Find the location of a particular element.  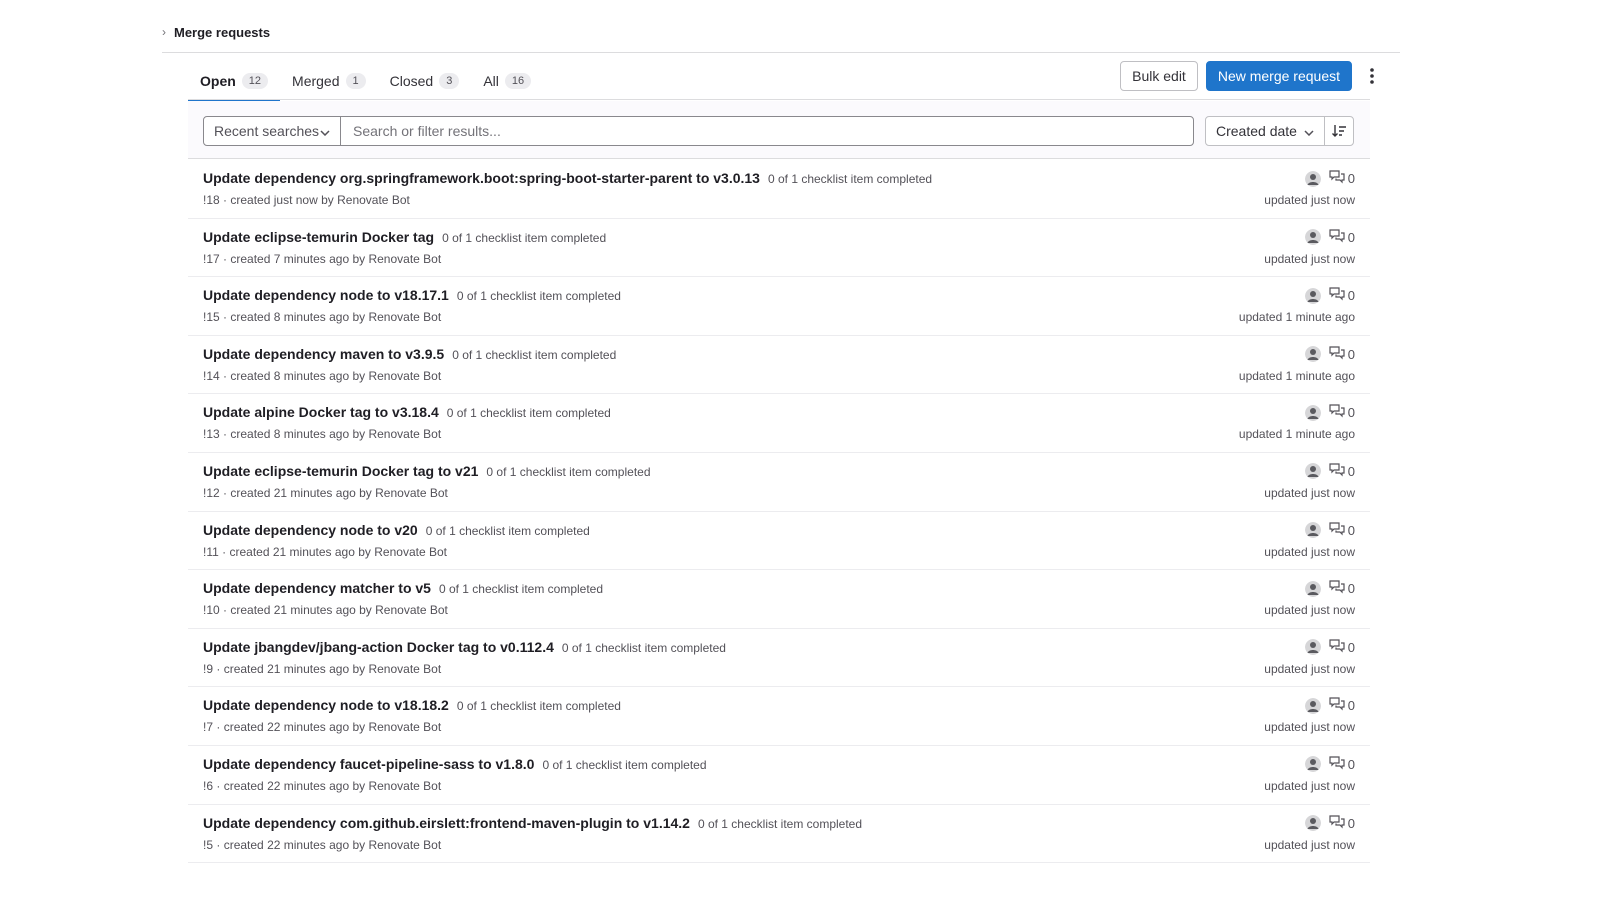

search-input is located at coordinates (767, 131).